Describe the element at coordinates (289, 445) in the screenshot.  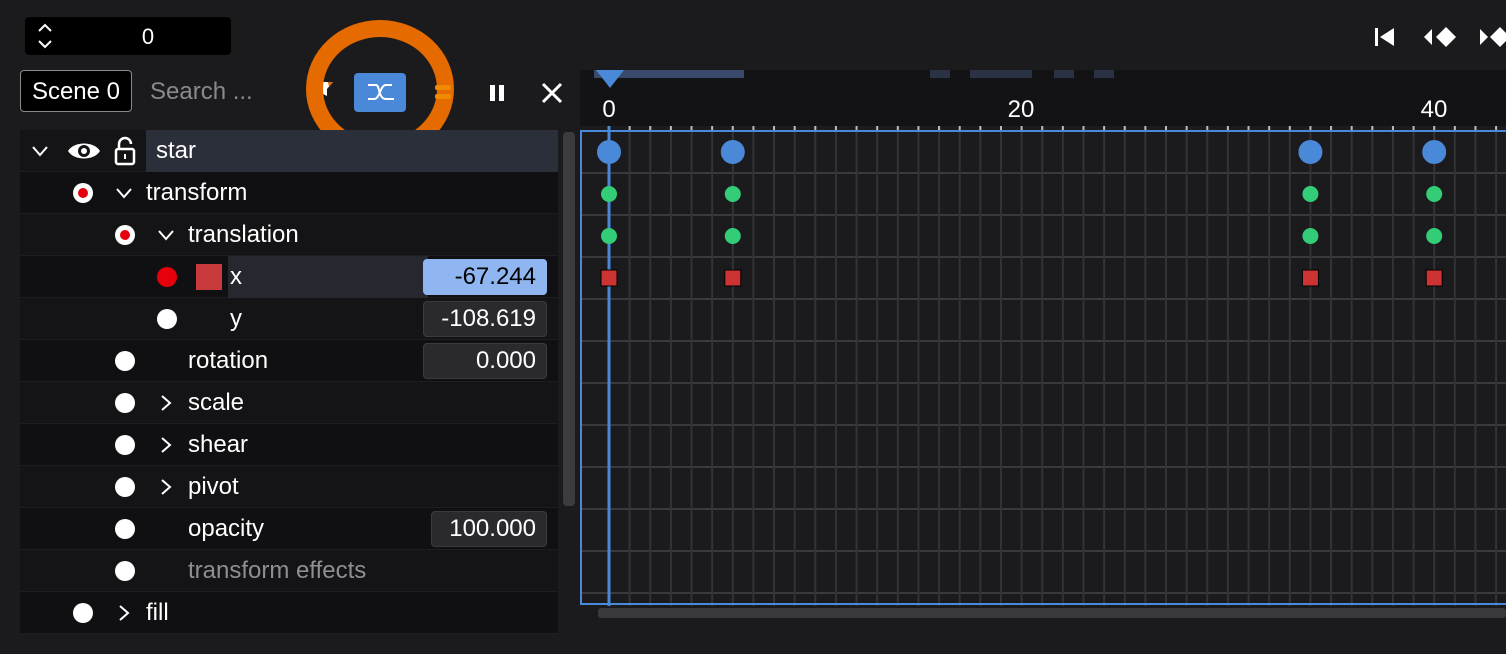
I see `tree-row-shear: shear` at that location.